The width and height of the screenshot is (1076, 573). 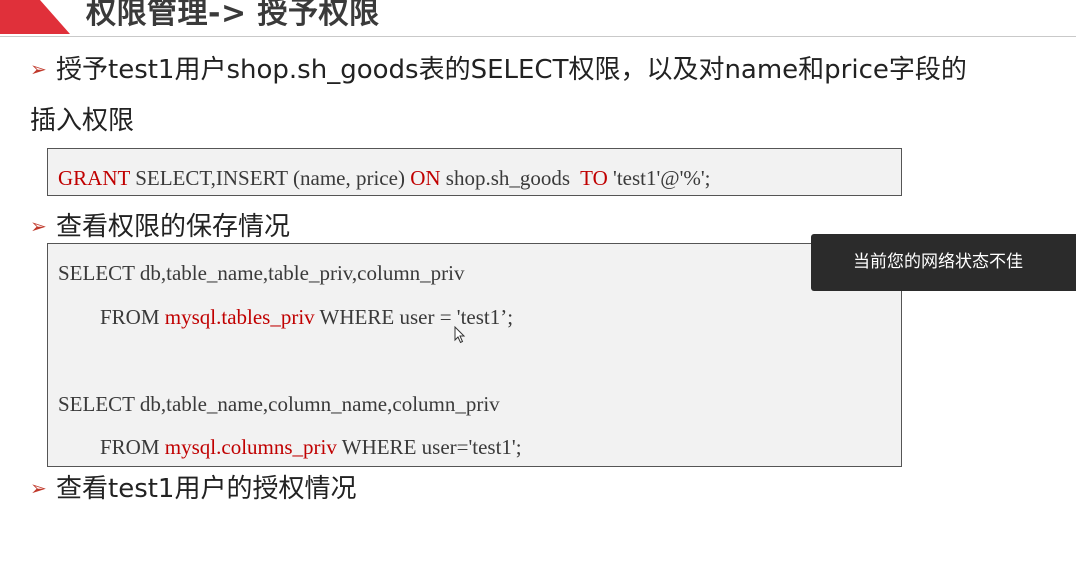 I want to click on title-divider, so click(x=538, y=36).